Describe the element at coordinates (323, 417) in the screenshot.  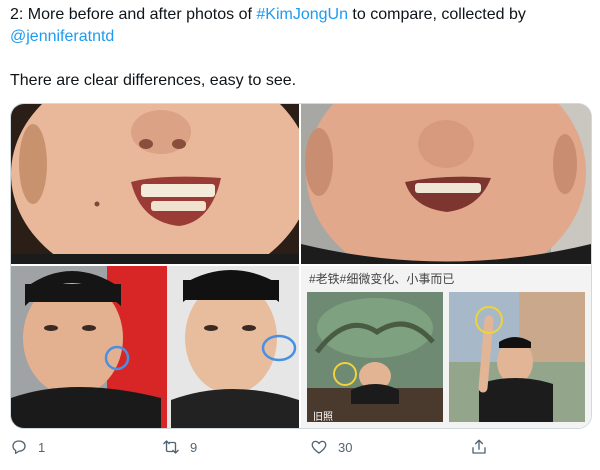
I see `photo-tag: 旧照` at that location.